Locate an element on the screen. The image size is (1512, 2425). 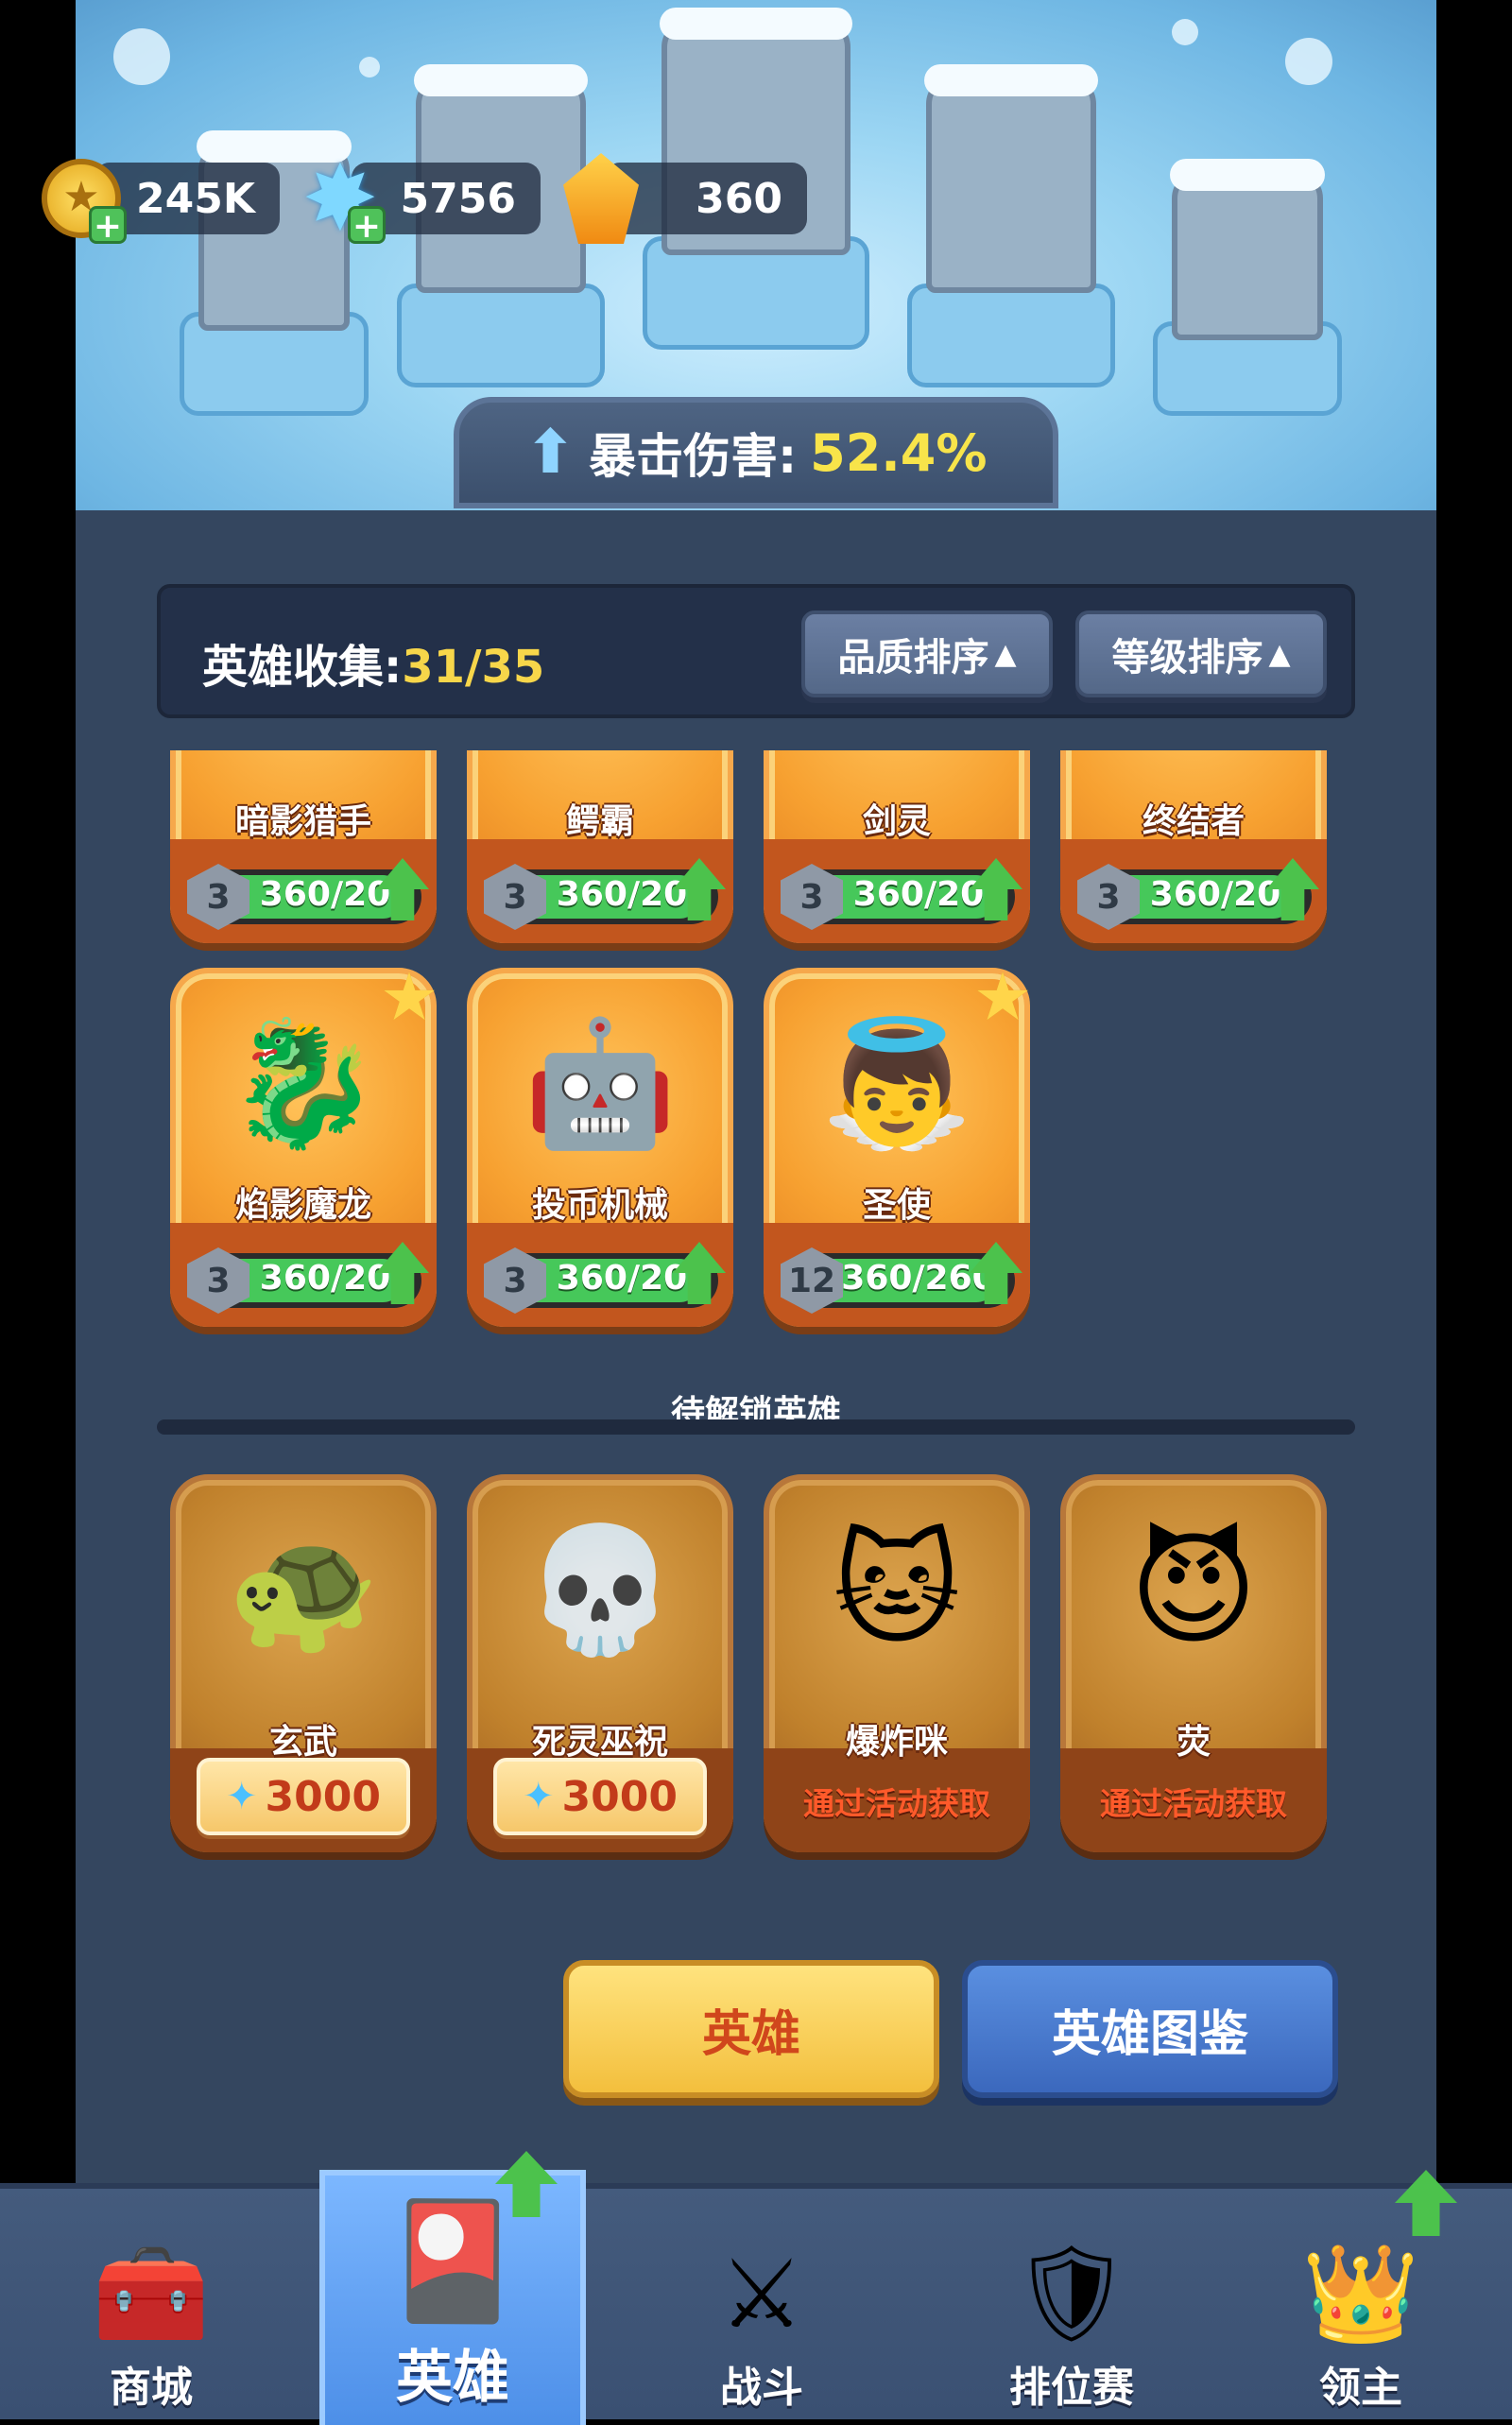
hero-card-icon: 🎴 is located at coordinates (453, 2261).